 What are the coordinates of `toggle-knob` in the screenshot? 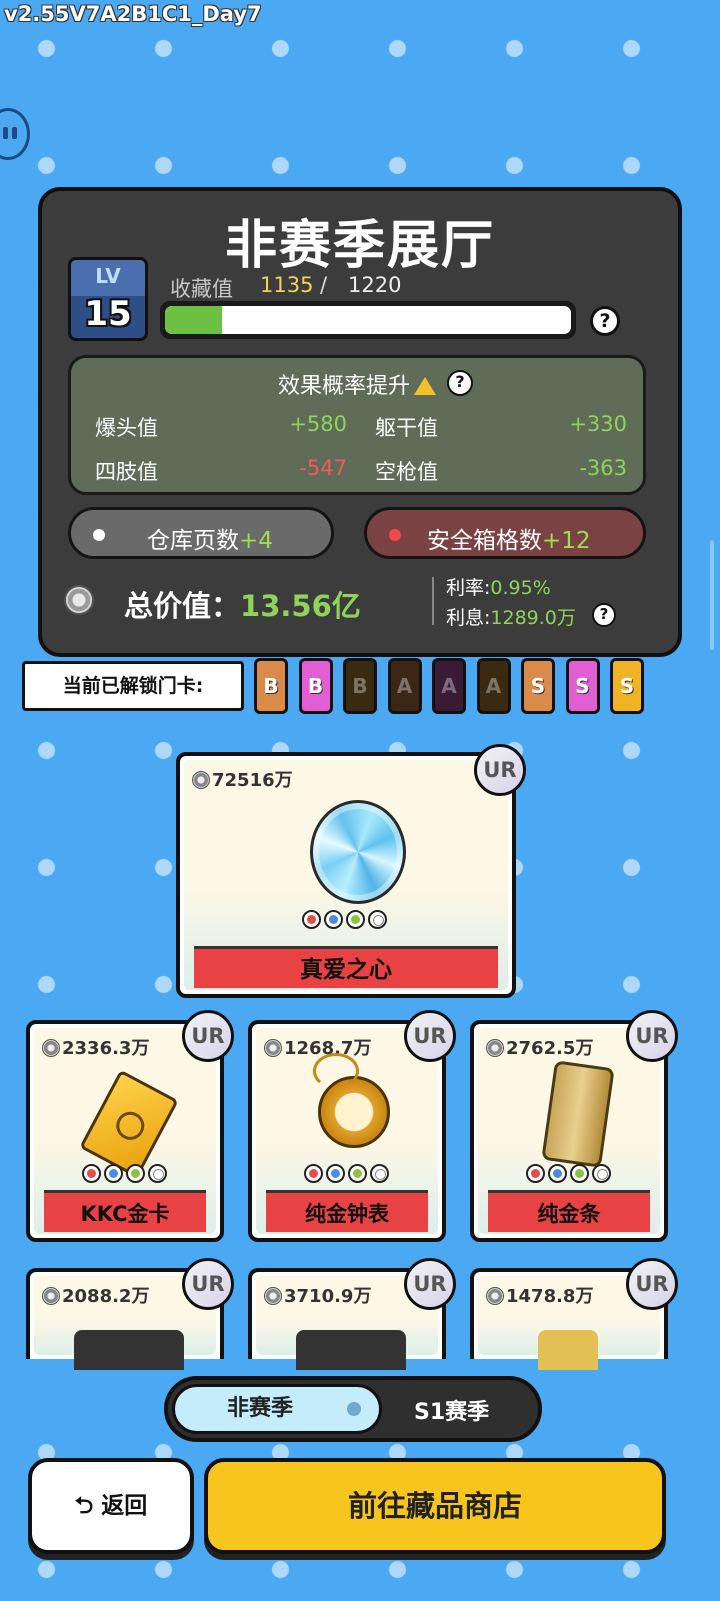 It's located at (354, 1409).